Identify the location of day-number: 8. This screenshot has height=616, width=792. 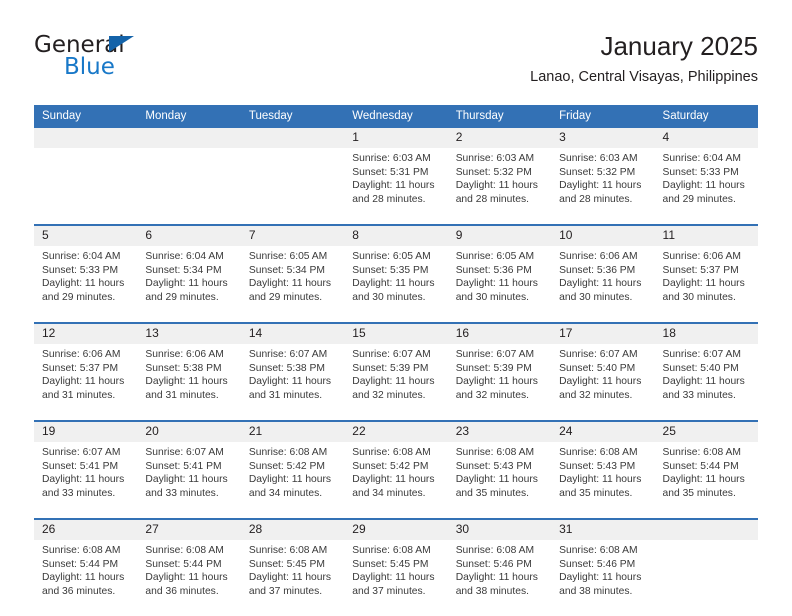
(396, 235).